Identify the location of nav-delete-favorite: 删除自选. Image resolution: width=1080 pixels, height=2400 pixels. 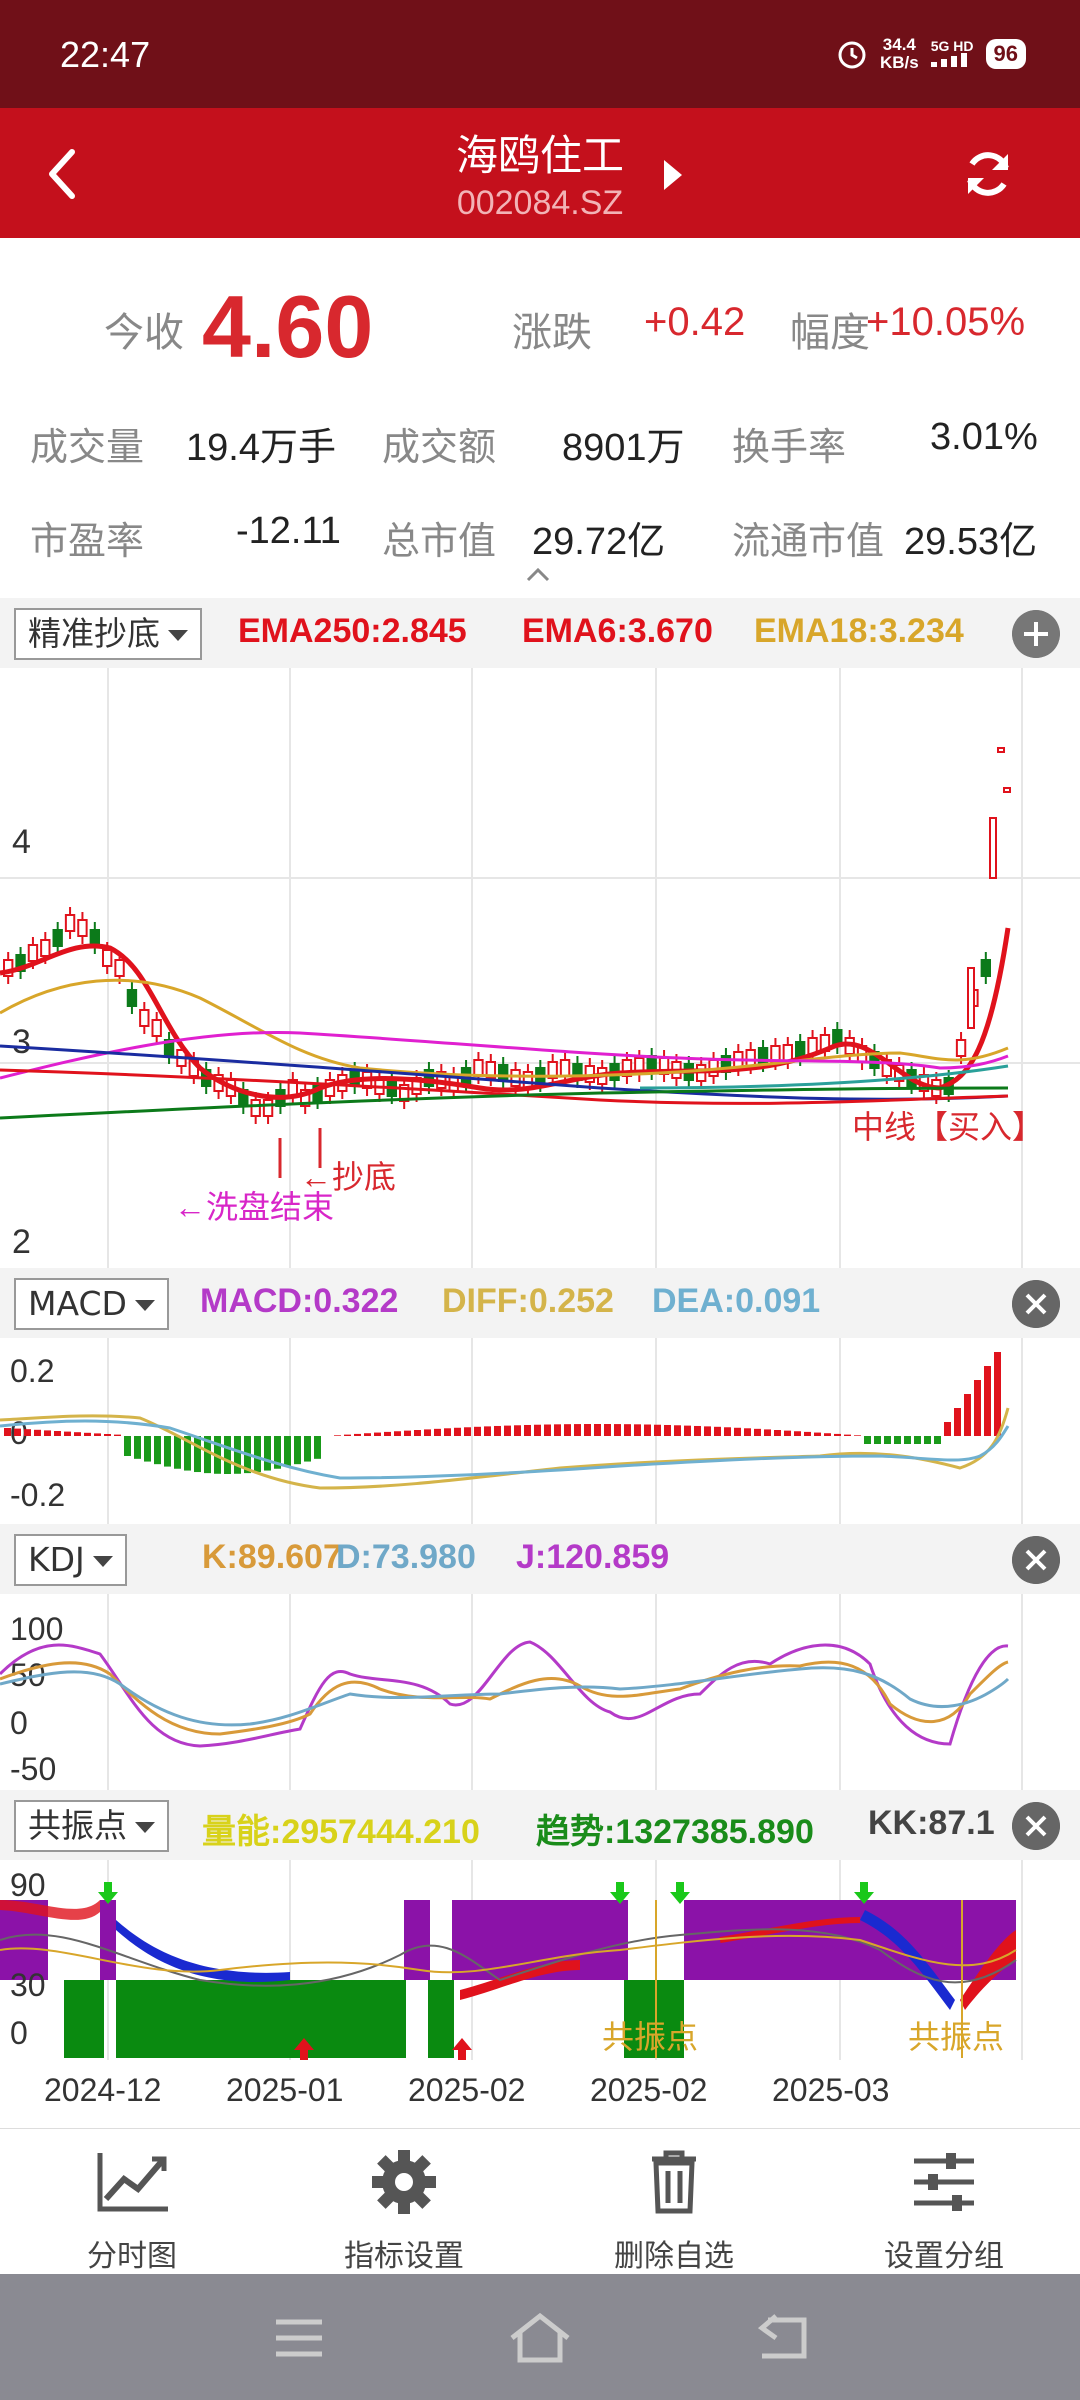
(674, 2211).